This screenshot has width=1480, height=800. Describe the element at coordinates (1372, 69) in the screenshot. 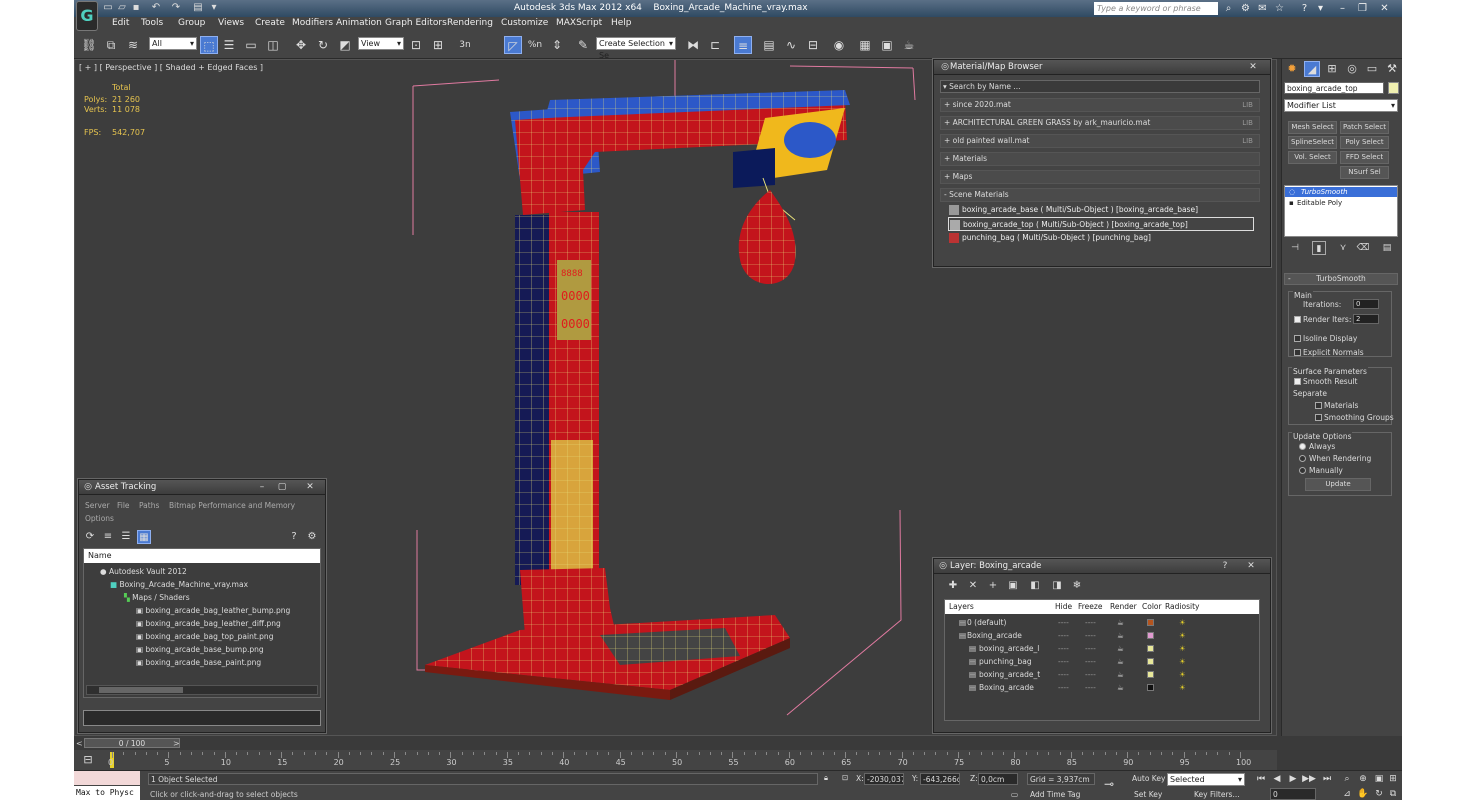

I see `display-tab-icon: ▭` at that location.